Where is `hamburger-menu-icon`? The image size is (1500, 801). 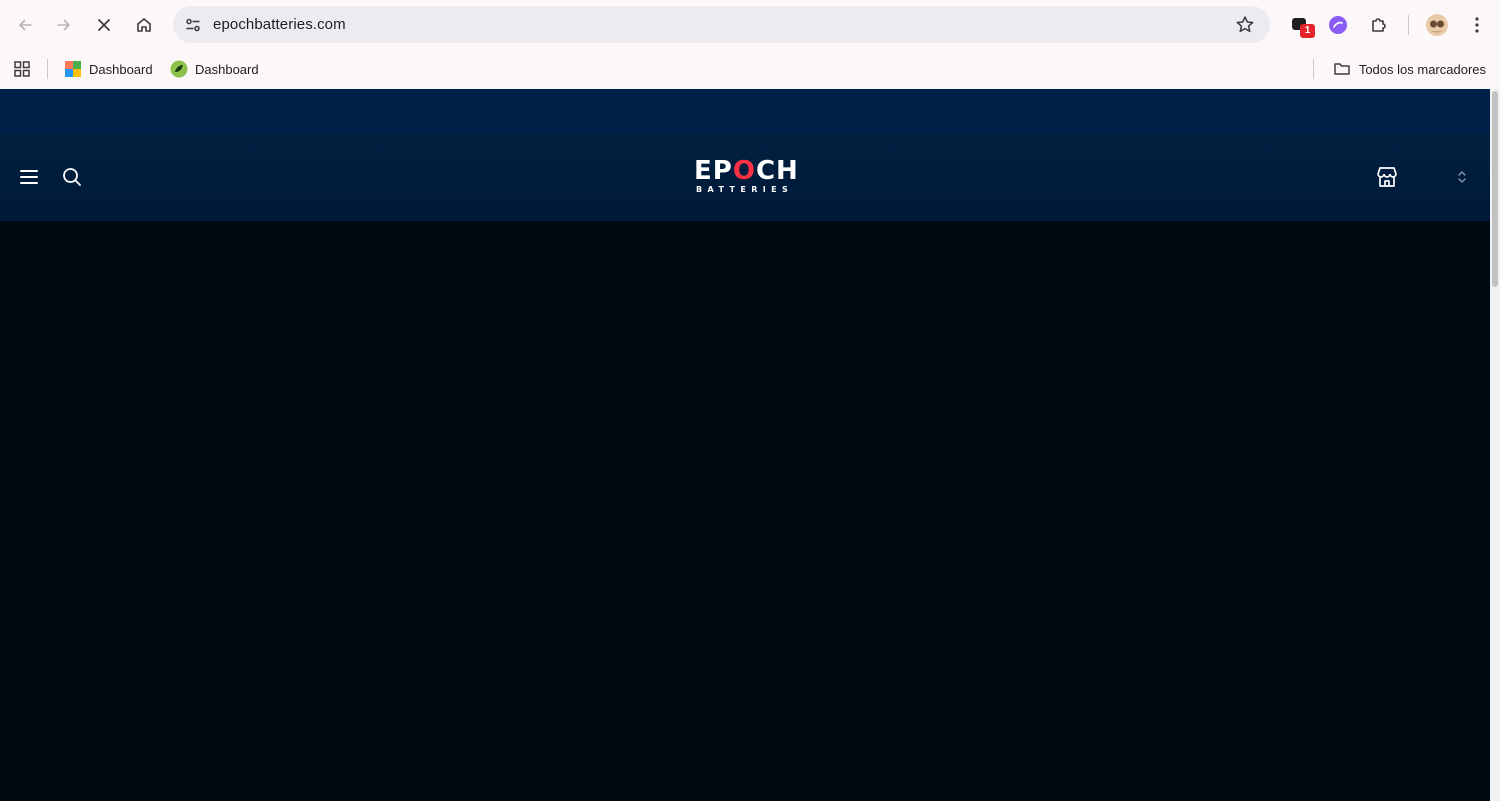
hamburger-menu-icon is located at coordinates (29, 177).